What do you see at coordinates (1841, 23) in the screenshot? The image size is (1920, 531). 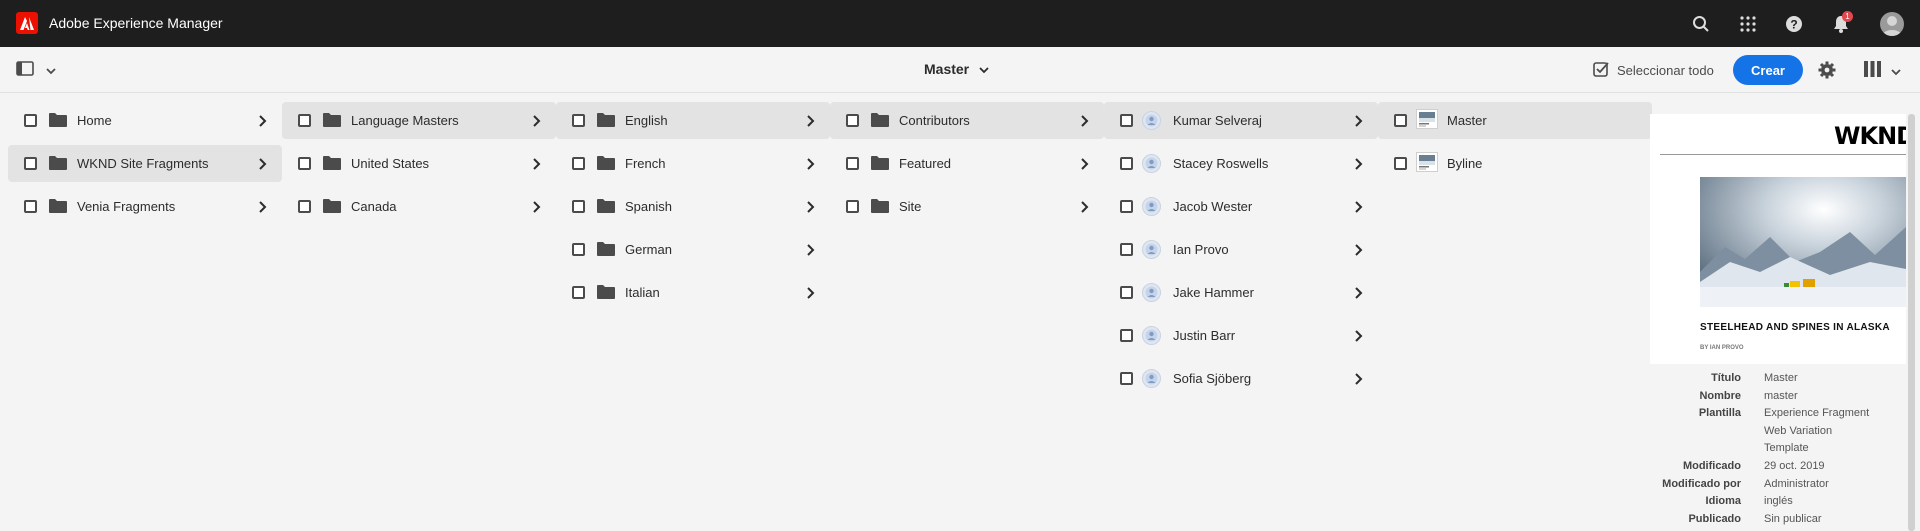 I see `notifications-bell-icon: 1` at bounding box center [1841, 23].